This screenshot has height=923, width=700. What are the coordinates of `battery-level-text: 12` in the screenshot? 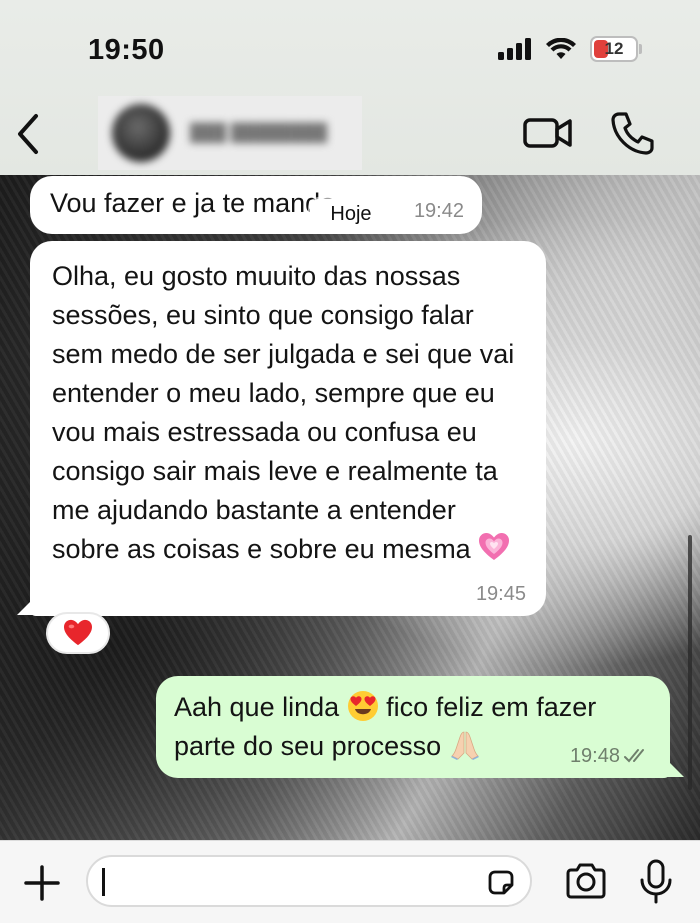 It's located at (614, 48).